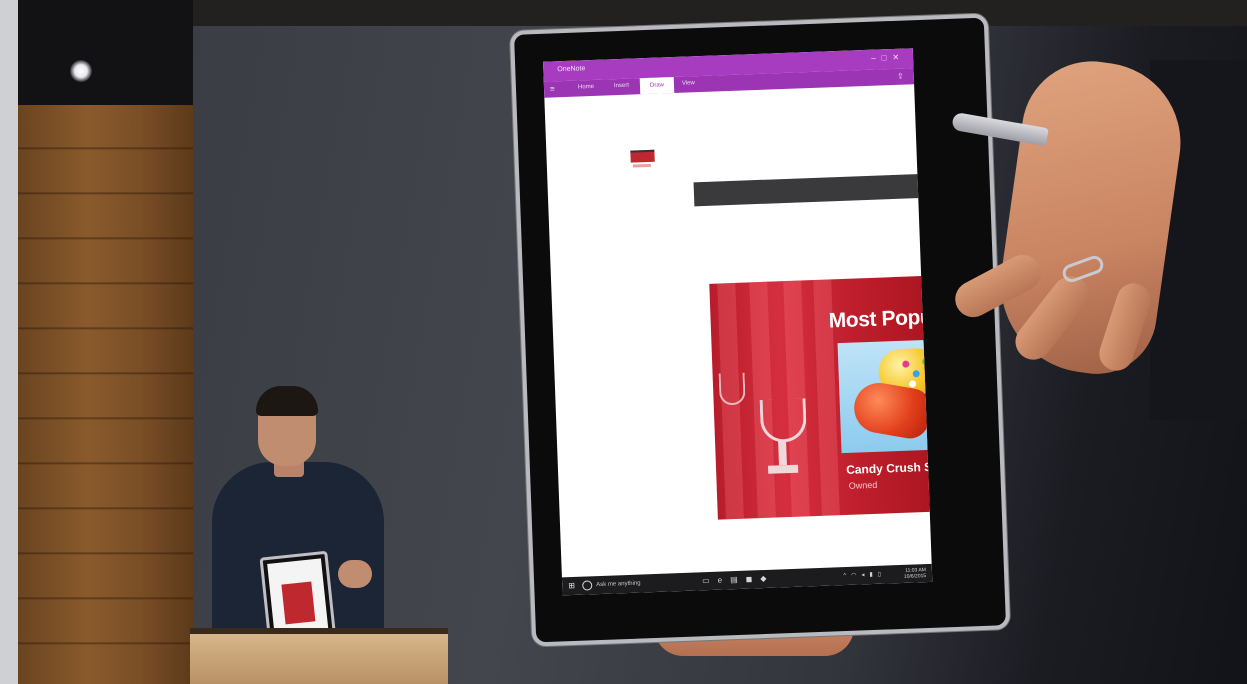 This screenshot has width=1247, height=684. Describe the element at coordinates (724, 579) in the screenshot. I see `edge-browser-icon: e` at that location.